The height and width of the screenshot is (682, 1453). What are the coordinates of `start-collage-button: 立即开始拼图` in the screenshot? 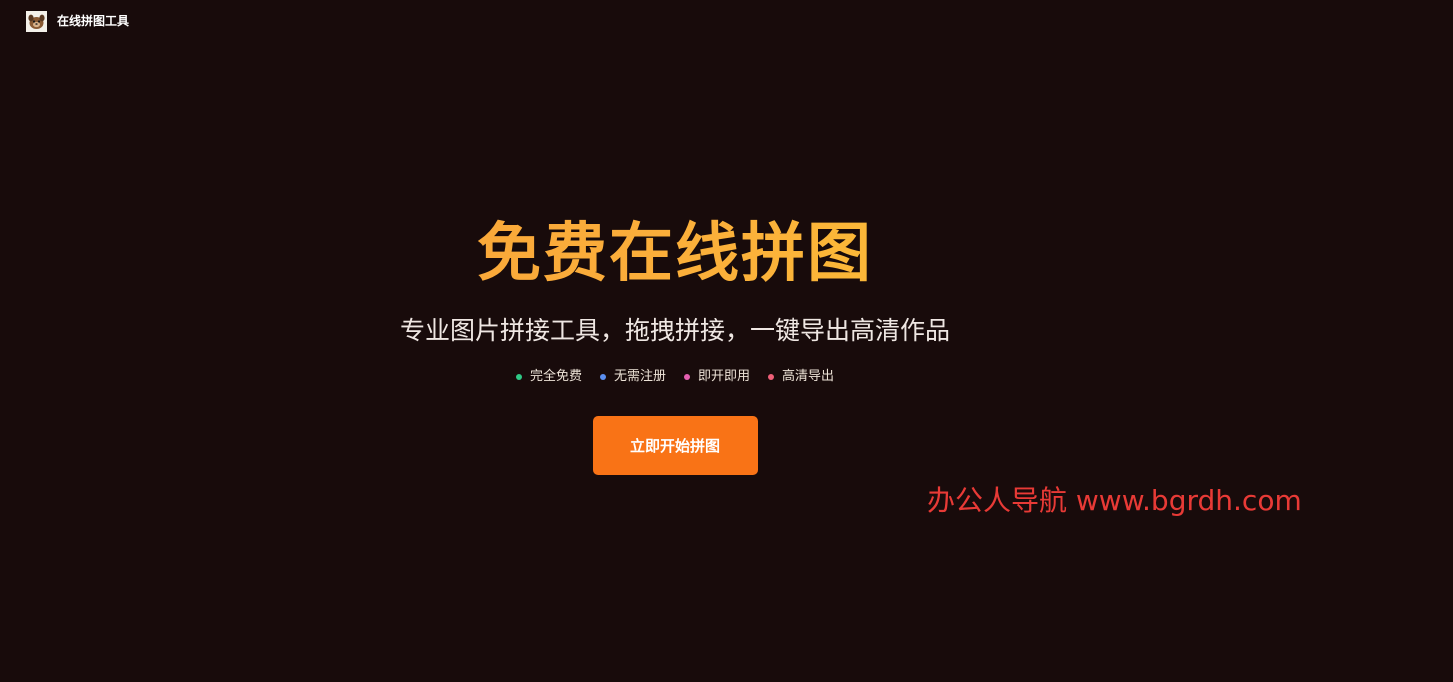 It's located at (675, 445).